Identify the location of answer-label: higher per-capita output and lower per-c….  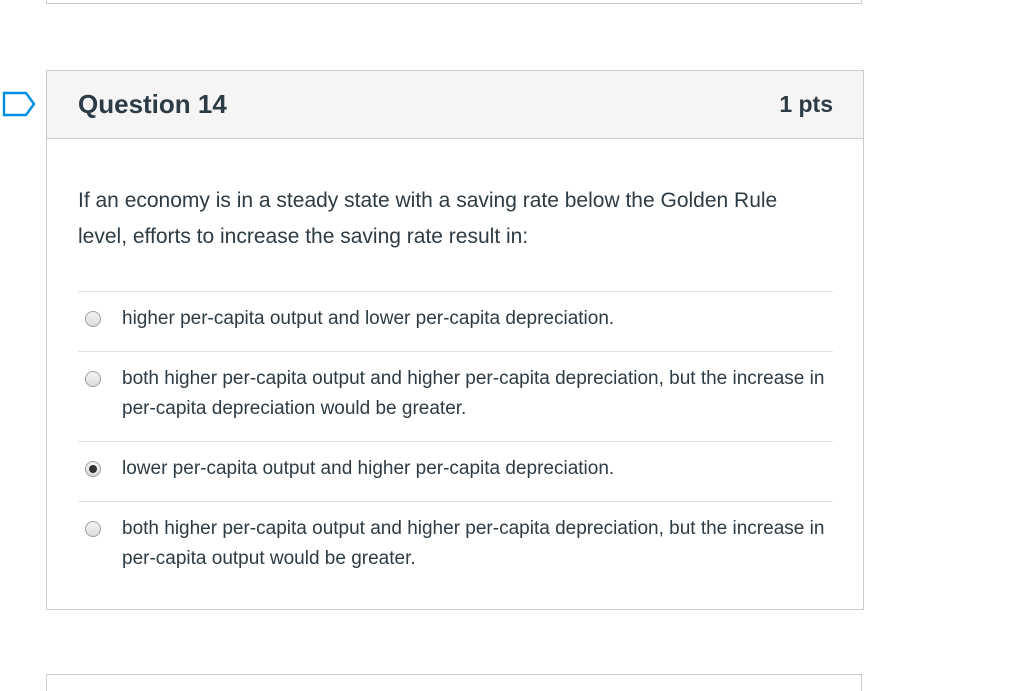
(368, 318).